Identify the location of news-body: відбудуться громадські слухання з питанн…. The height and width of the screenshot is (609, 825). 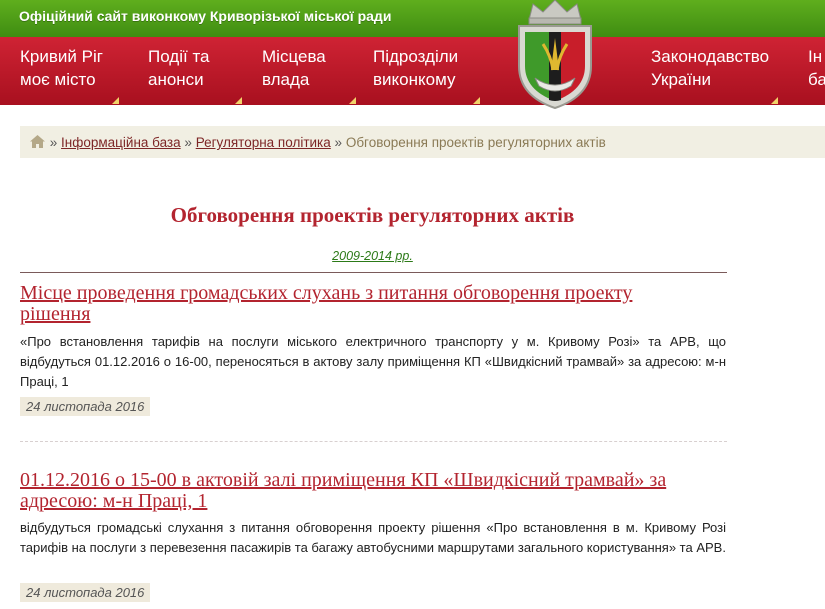
(373, 537).